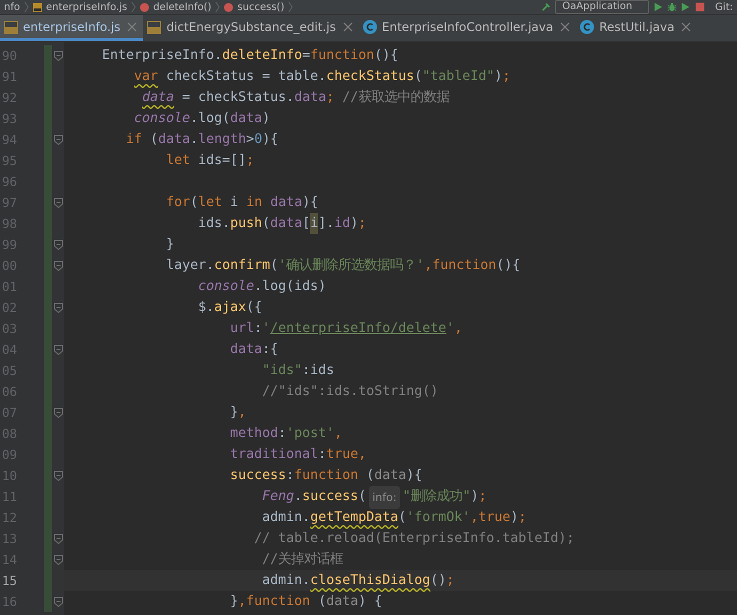 This screenshot has width=737, height=615. Describe the element at coordinates (278, 496) in the screenshot. I see `code-line: Feng.success( info: "删除成功");` at that location.